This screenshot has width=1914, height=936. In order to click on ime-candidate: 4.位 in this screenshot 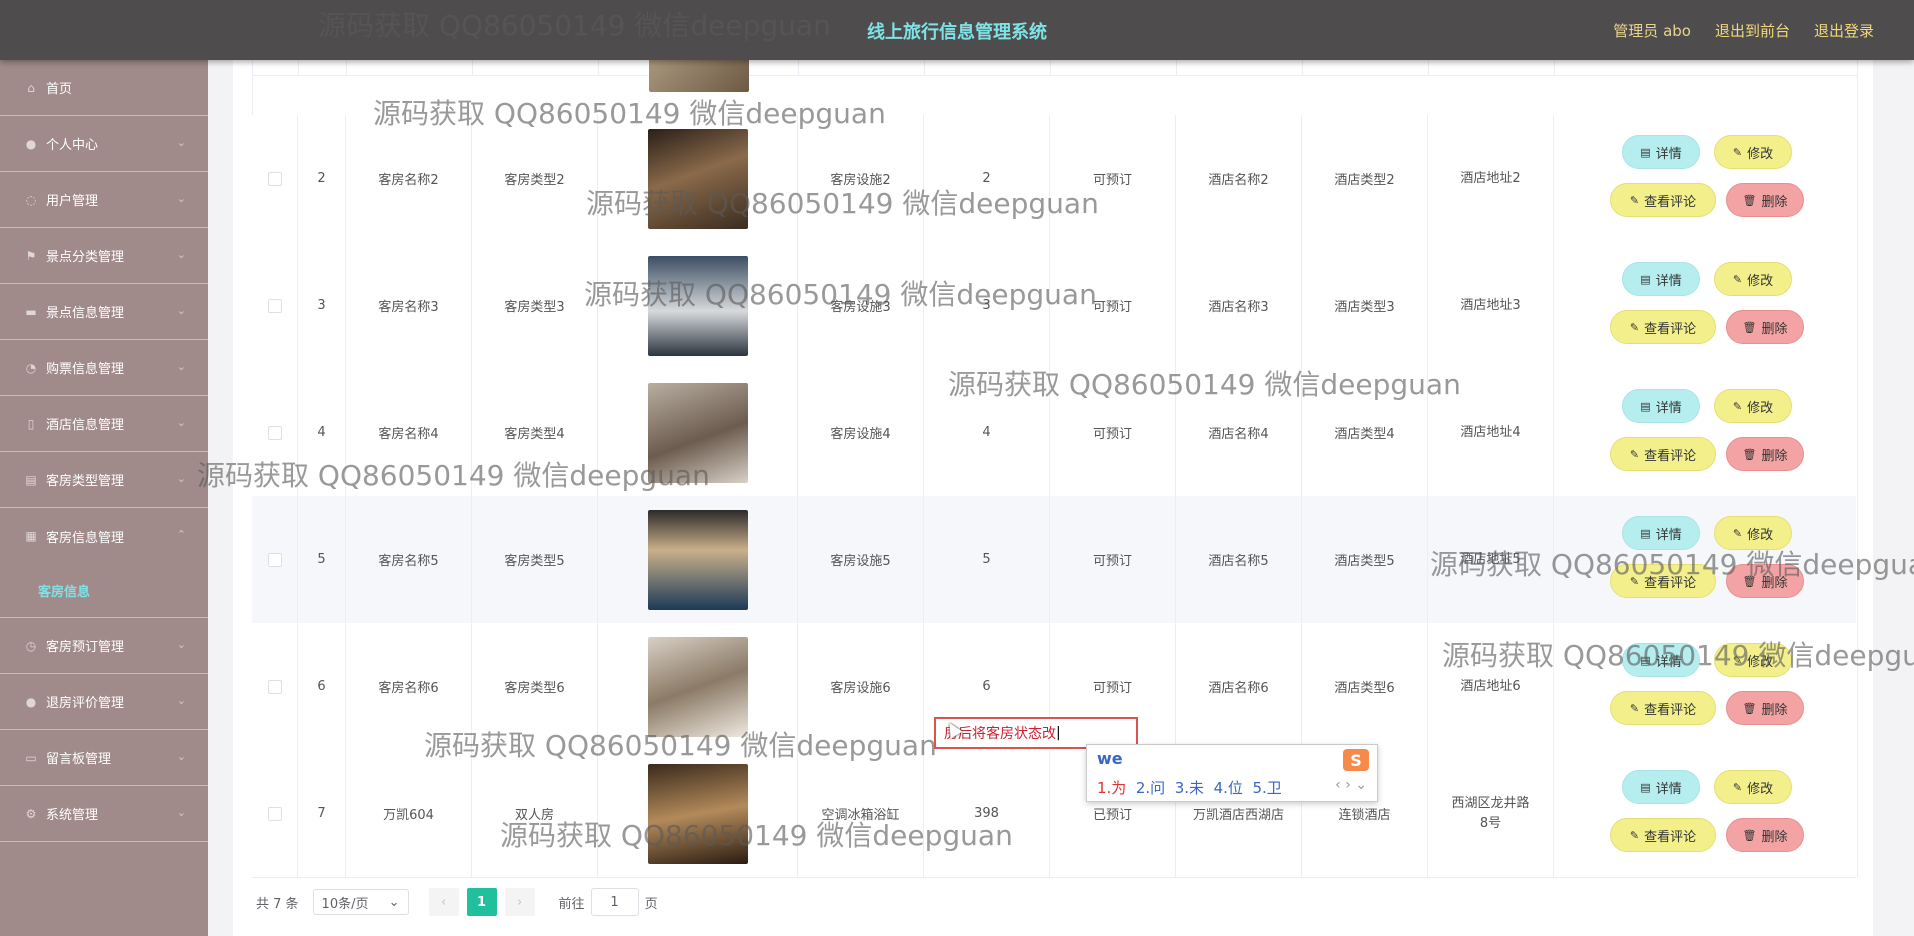, I will do `click(1228, 788)`.